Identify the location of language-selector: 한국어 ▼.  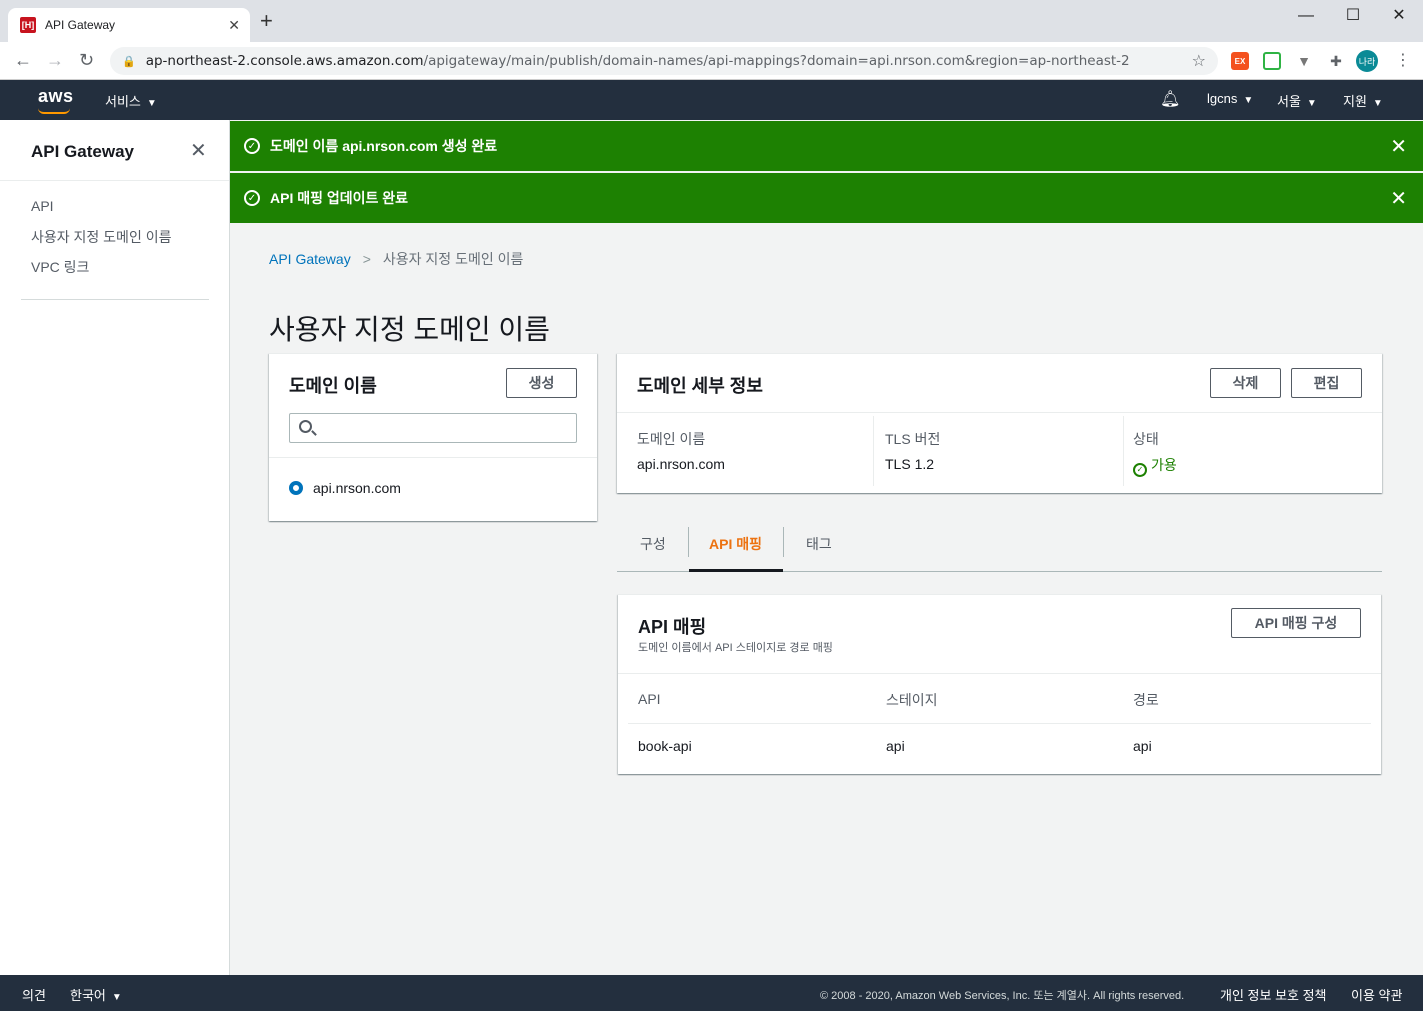
(96, 994).